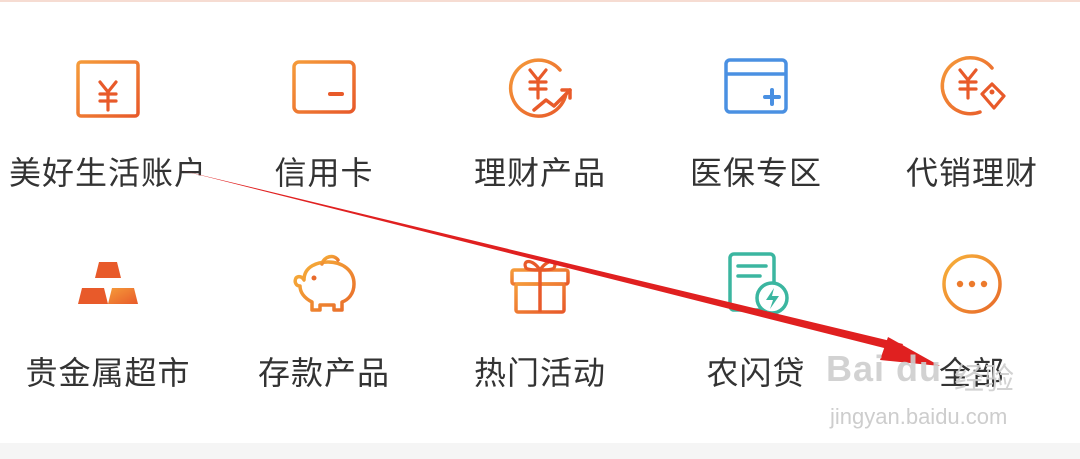 Image resolution: width=1080 pixels, height=459 pixels. What do you see at coordinates (324, 86) in the screenshot?
I see `credit-card-icon` at bounding box center [324, 86].